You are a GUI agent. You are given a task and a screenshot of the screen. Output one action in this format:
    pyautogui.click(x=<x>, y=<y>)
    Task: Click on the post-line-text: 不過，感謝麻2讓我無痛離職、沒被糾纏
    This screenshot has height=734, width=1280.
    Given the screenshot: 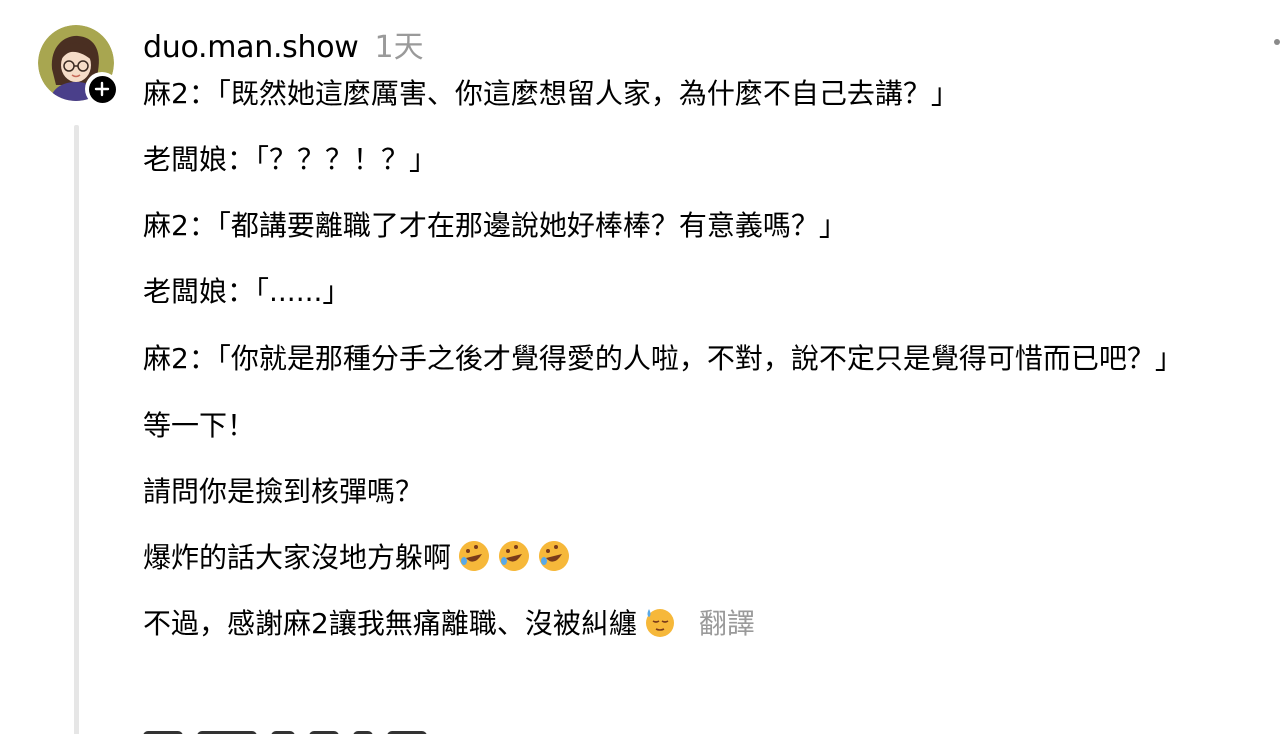 What is the action you would take?
    pyautogui.click(x=390, y=623)
    